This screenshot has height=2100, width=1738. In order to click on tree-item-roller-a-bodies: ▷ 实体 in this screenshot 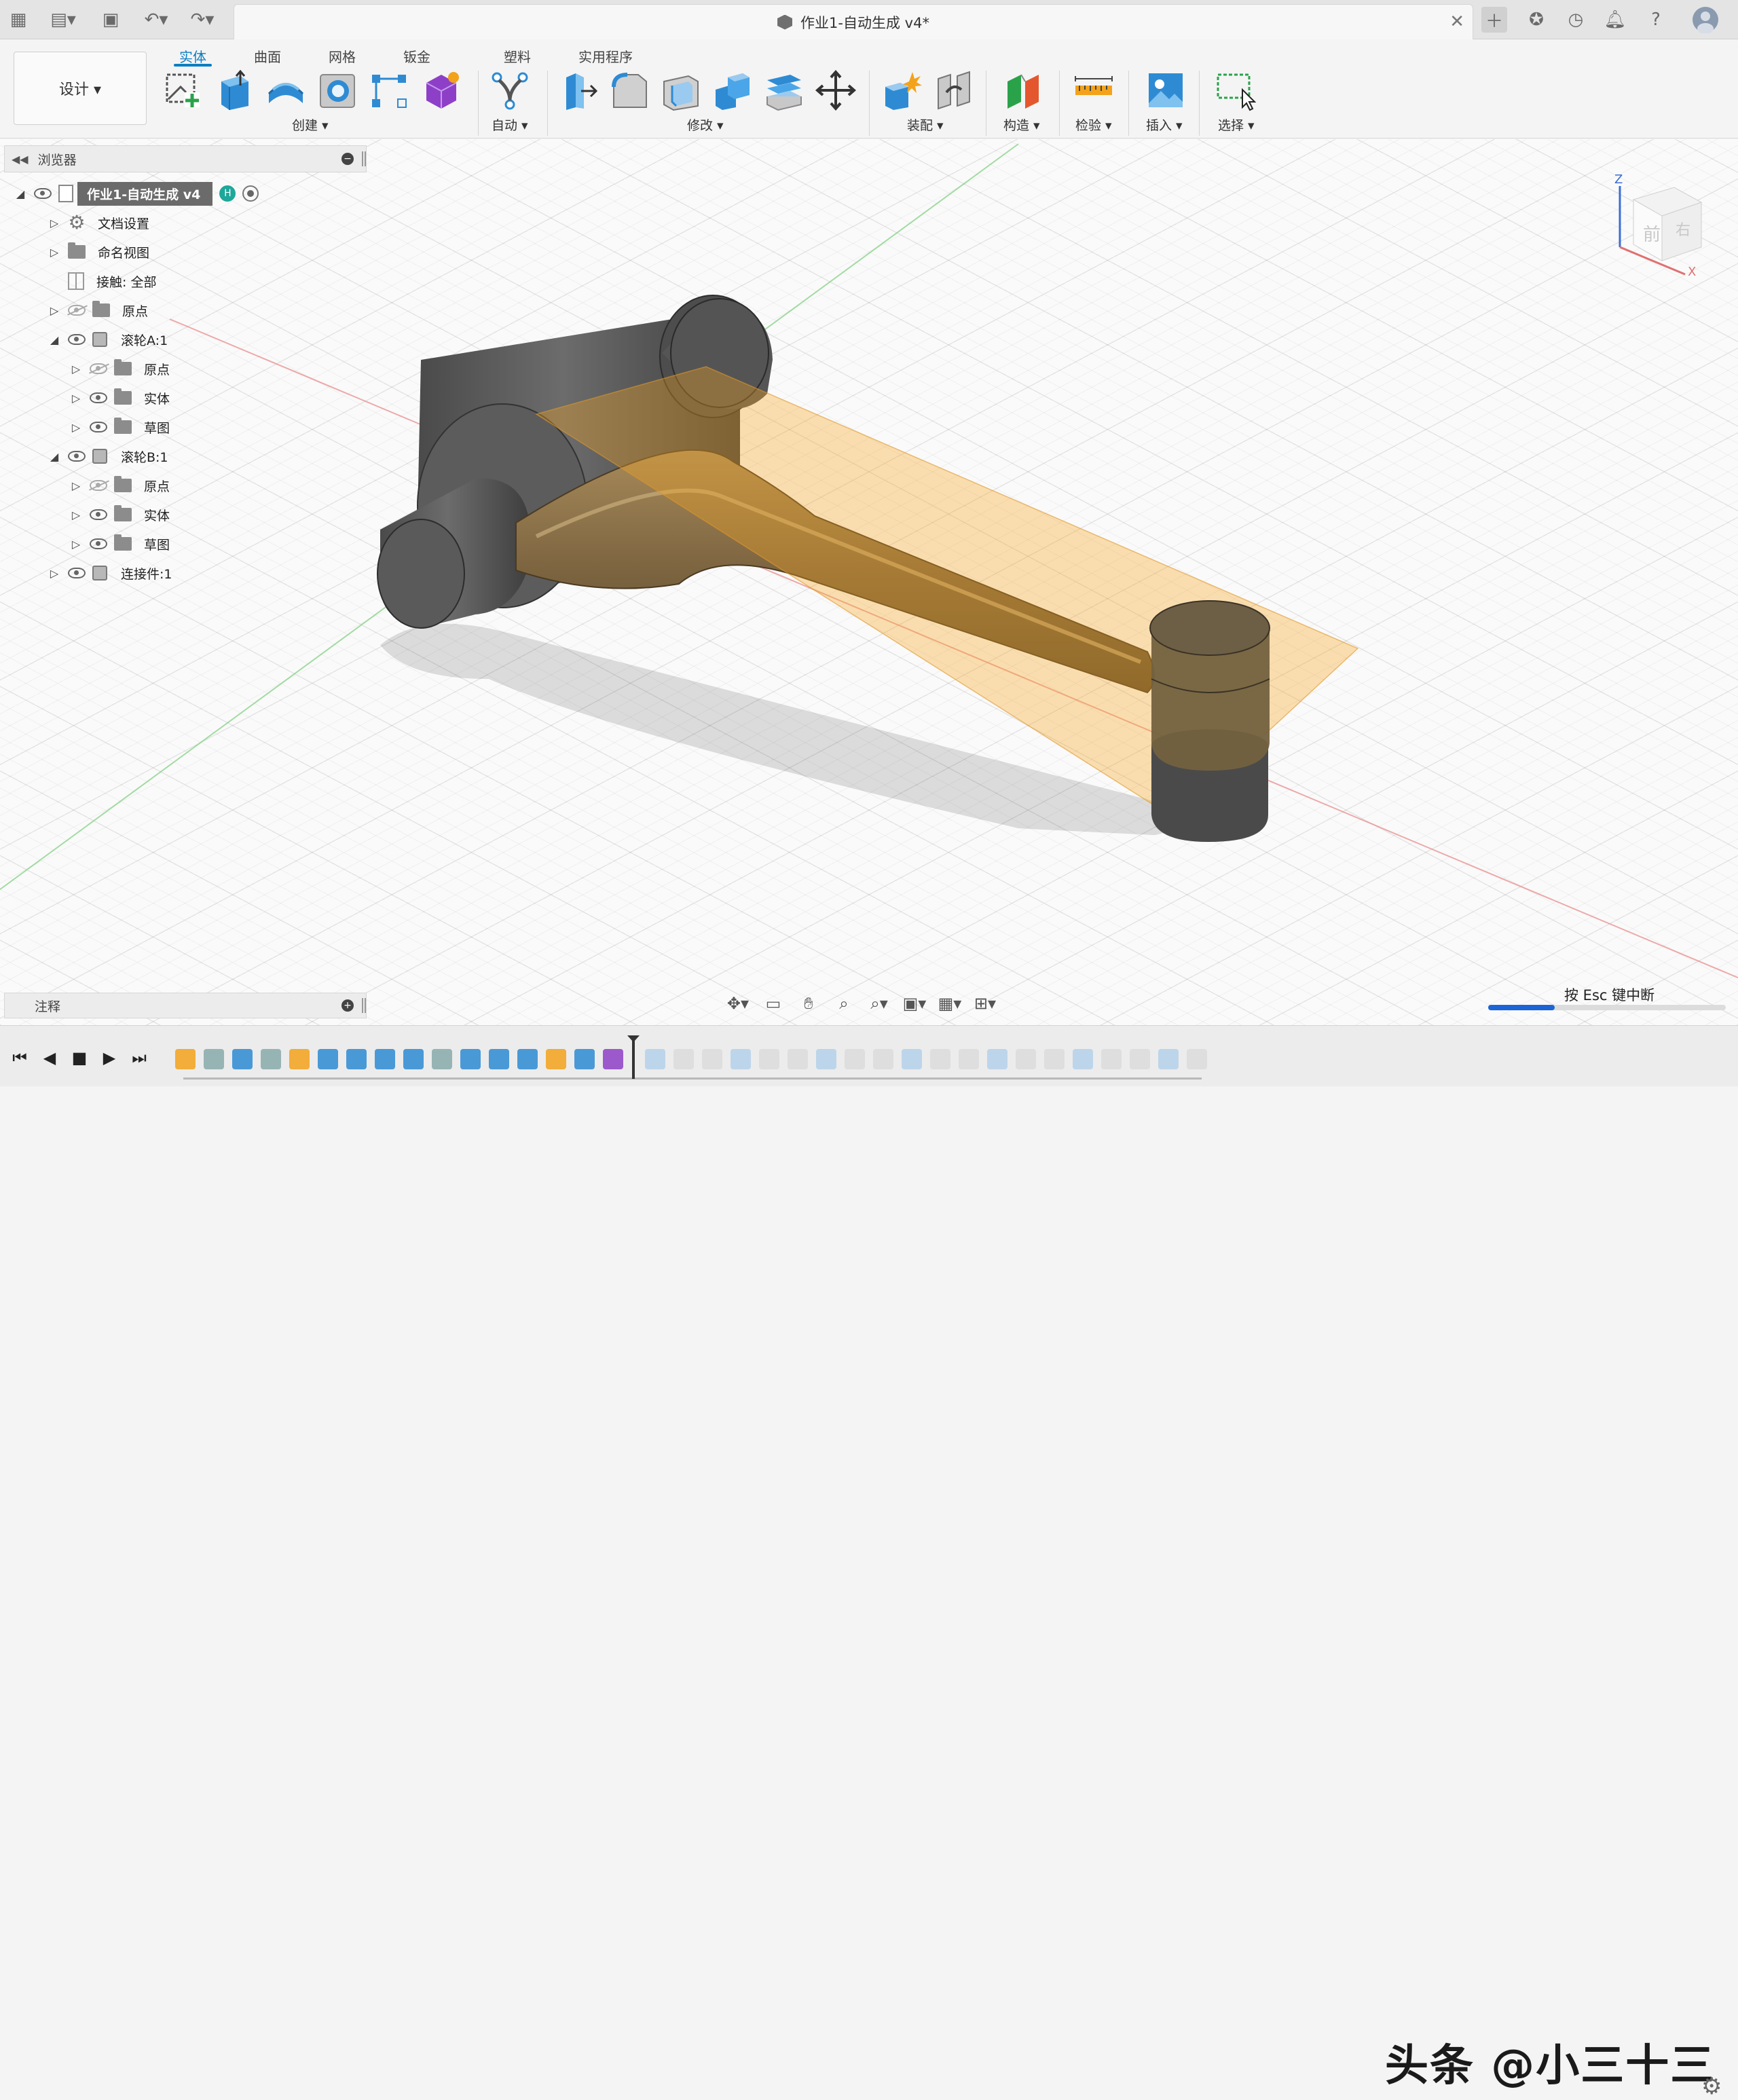, I will do `click(122, 397)`.